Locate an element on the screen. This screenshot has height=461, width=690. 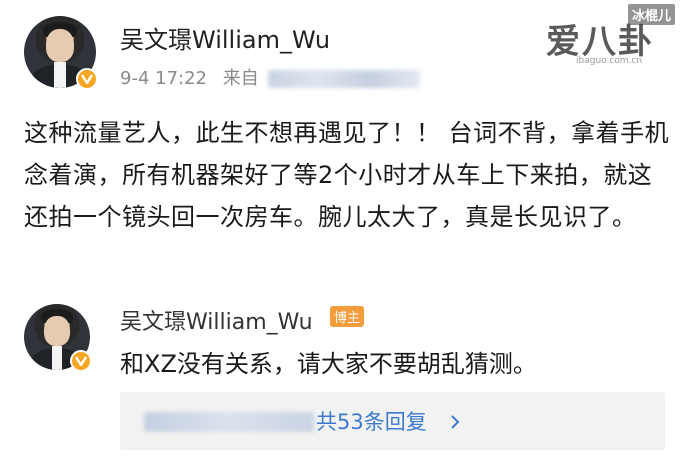
post-author-name: 吴文璟William_Wu is located at coordinates (225, 37).